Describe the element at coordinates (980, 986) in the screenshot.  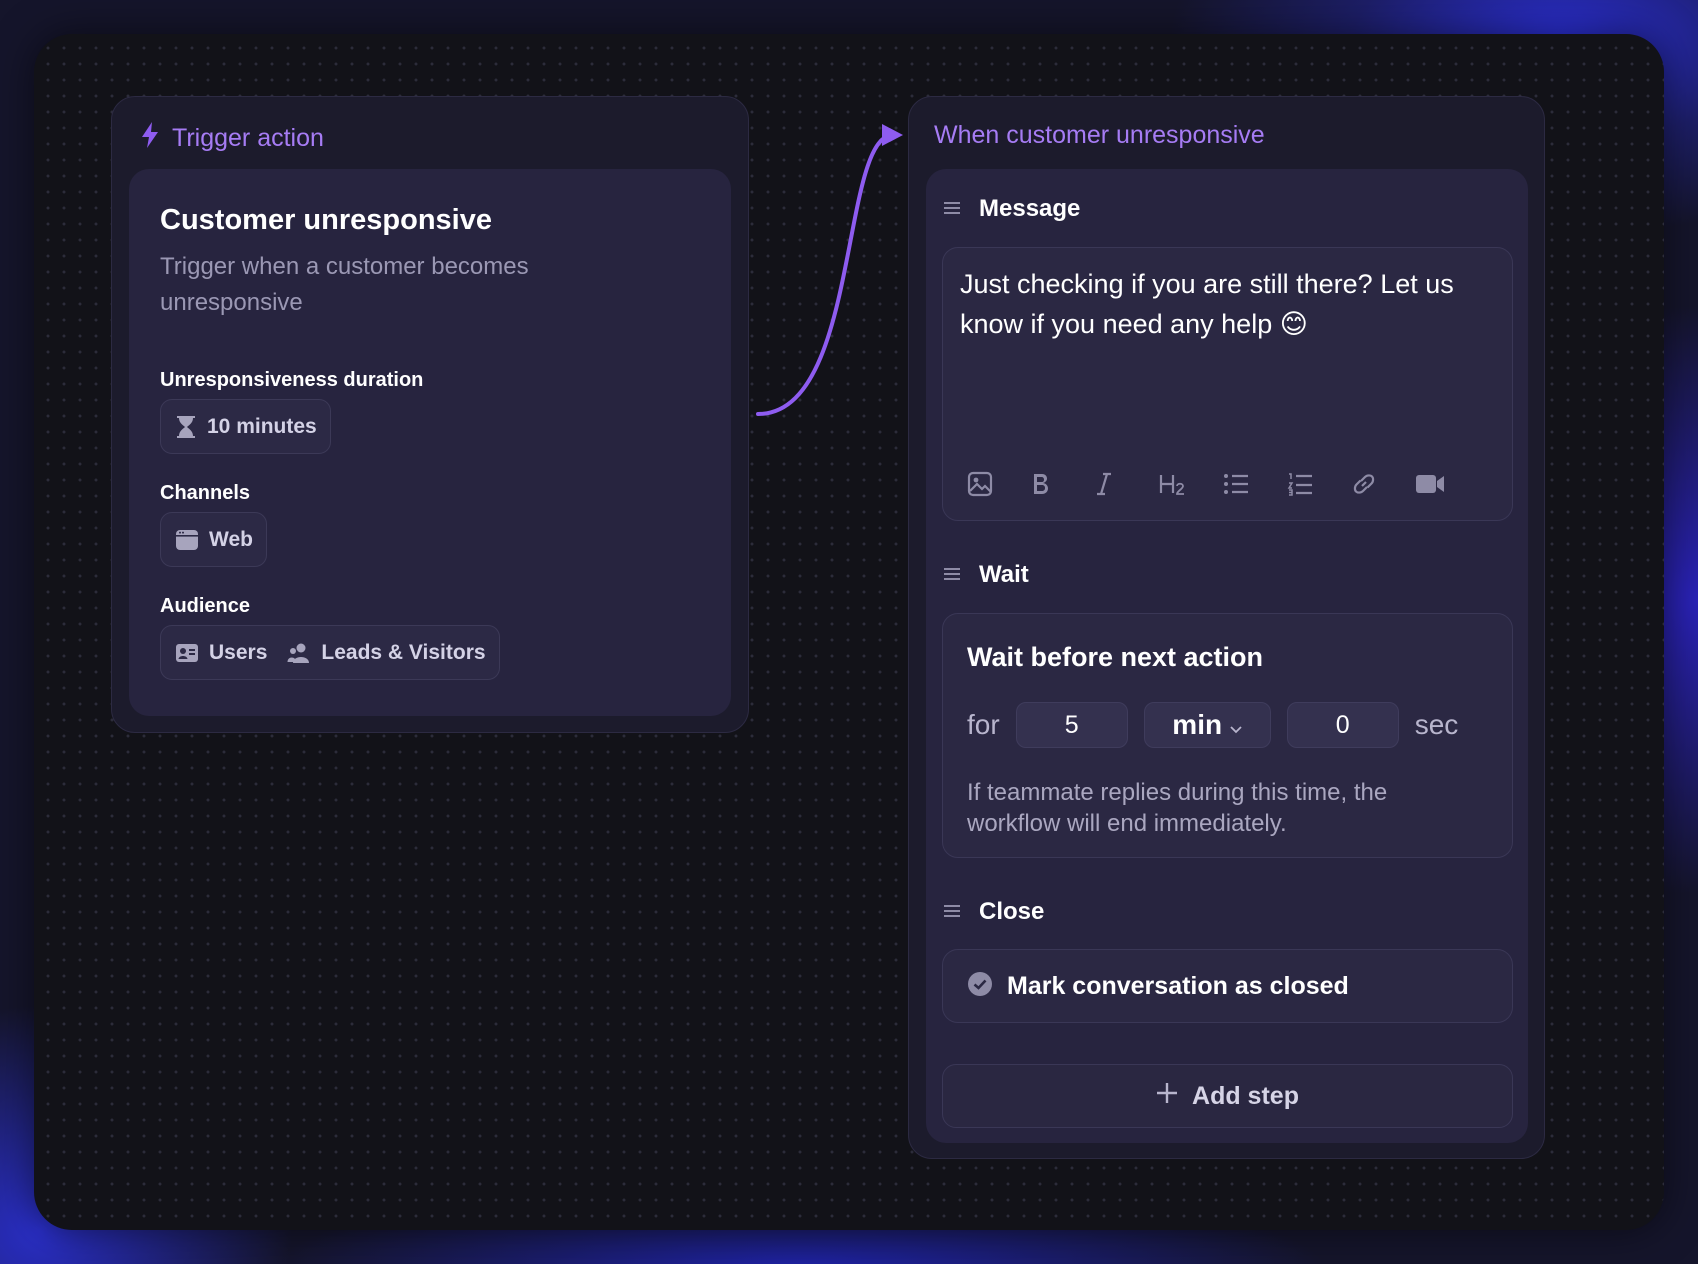
I see `check-circle-icon` at that location.